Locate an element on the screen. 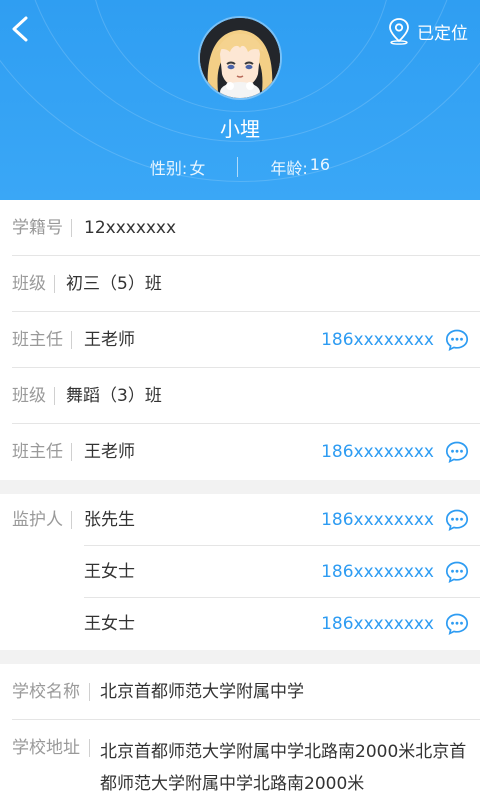 This screenshot has width=480, height=800. gender-value: 女 is located at coordinates (197, 168).